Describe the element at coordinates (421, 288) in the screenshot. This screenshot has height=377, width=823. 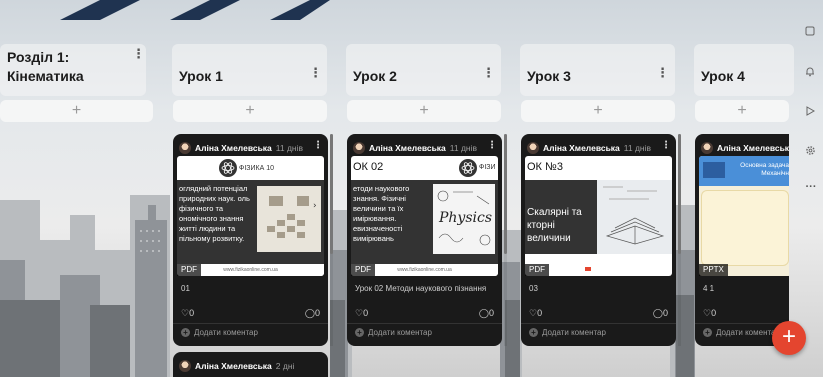
I see `card-caption: Урок 02 Методи наукового пізнання` at that location.